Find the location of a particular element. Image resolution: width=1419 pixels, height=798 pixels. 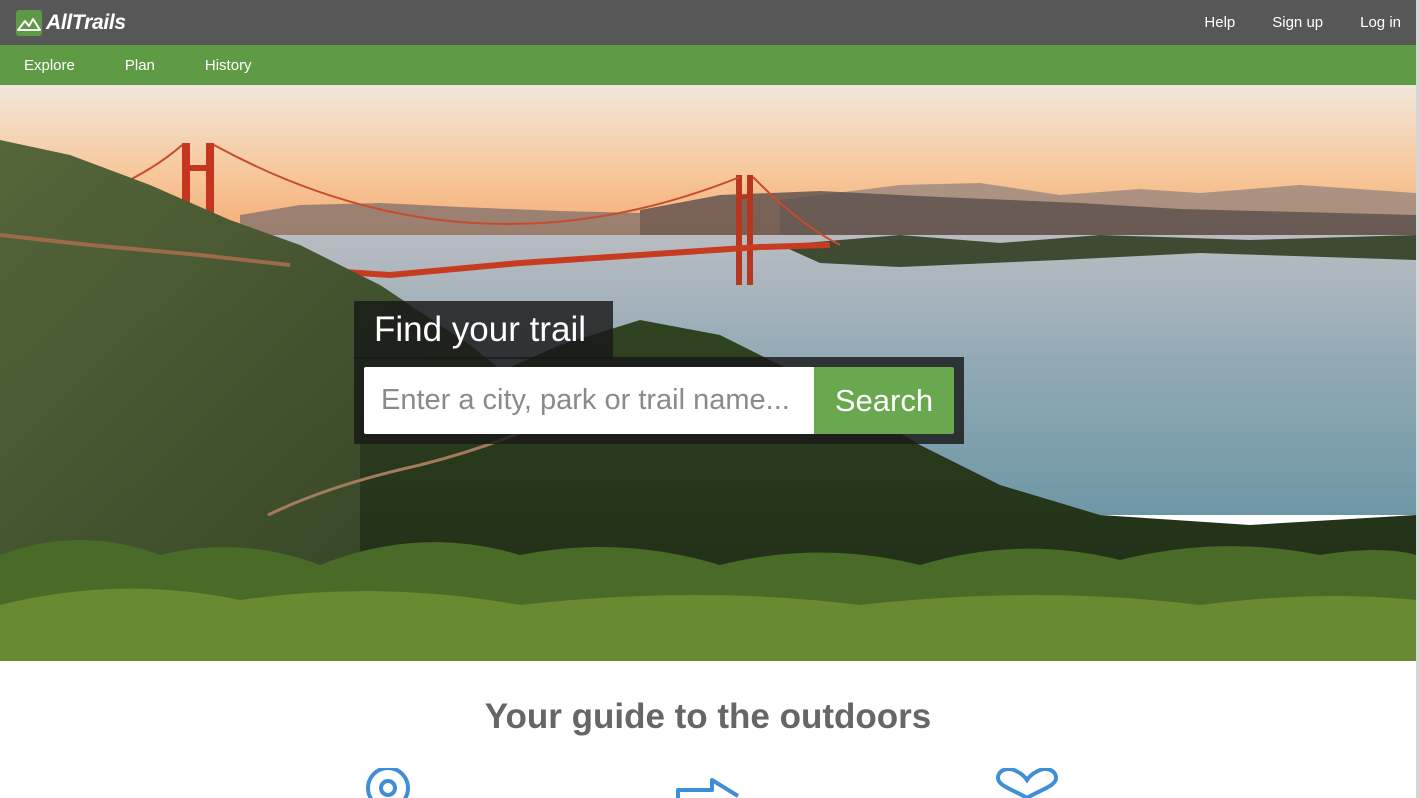

mountain-logo-icon is located at coordinates (29, 22).